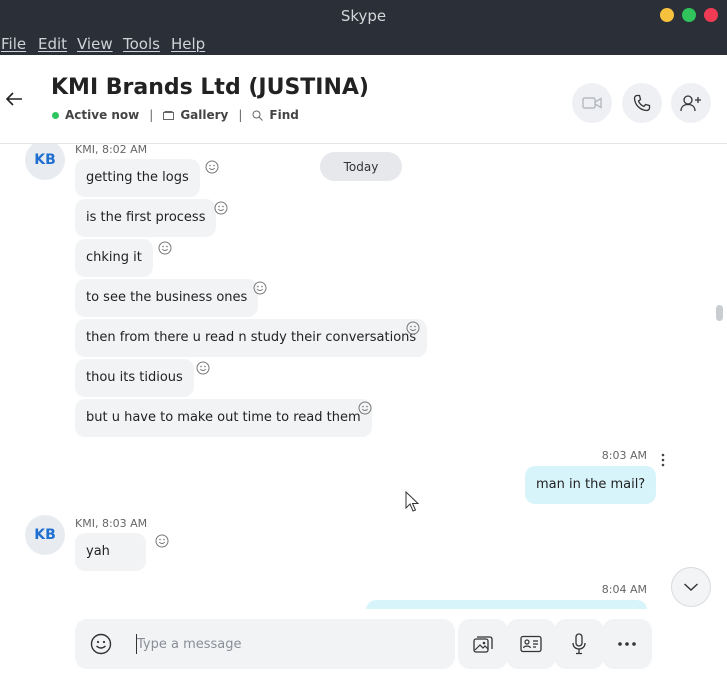  I want to click on message-composer, so click(363, 648).